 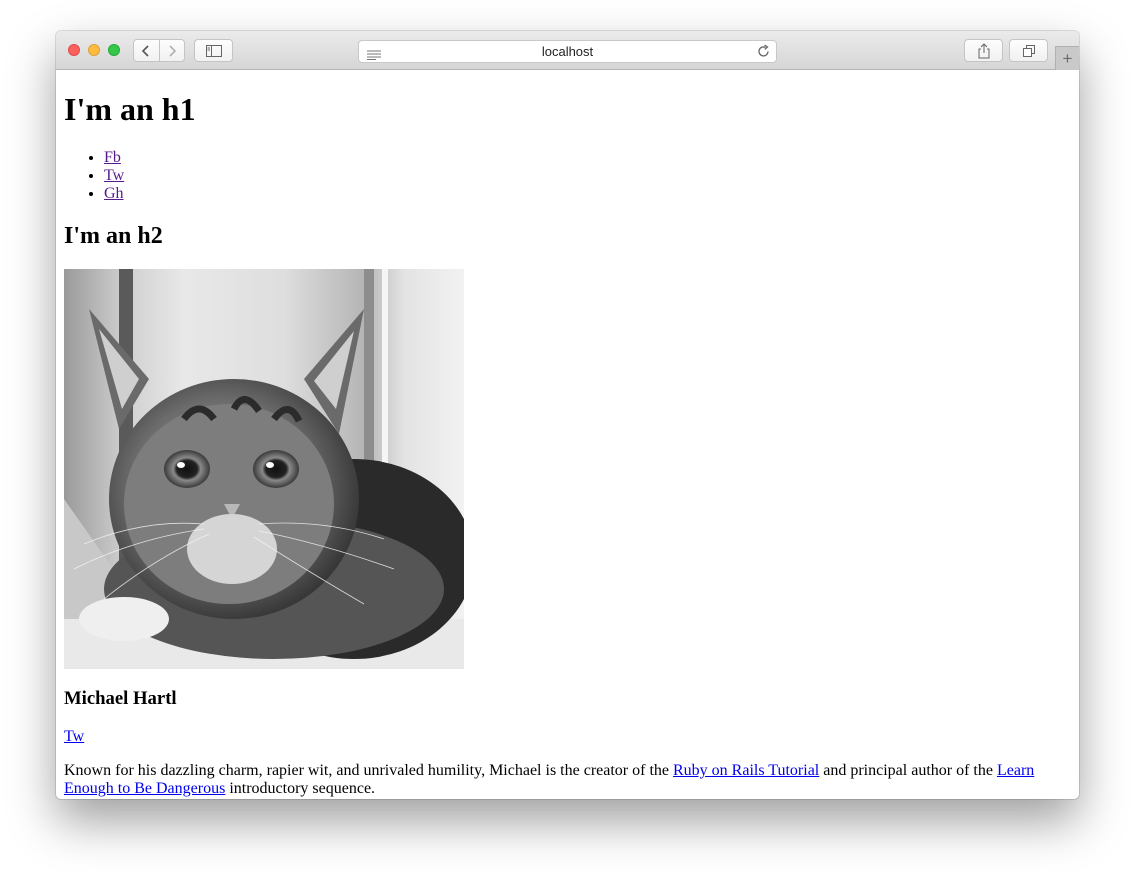 I want to click on bio-text-2: and principal author of the, so click(x=908, y=770).